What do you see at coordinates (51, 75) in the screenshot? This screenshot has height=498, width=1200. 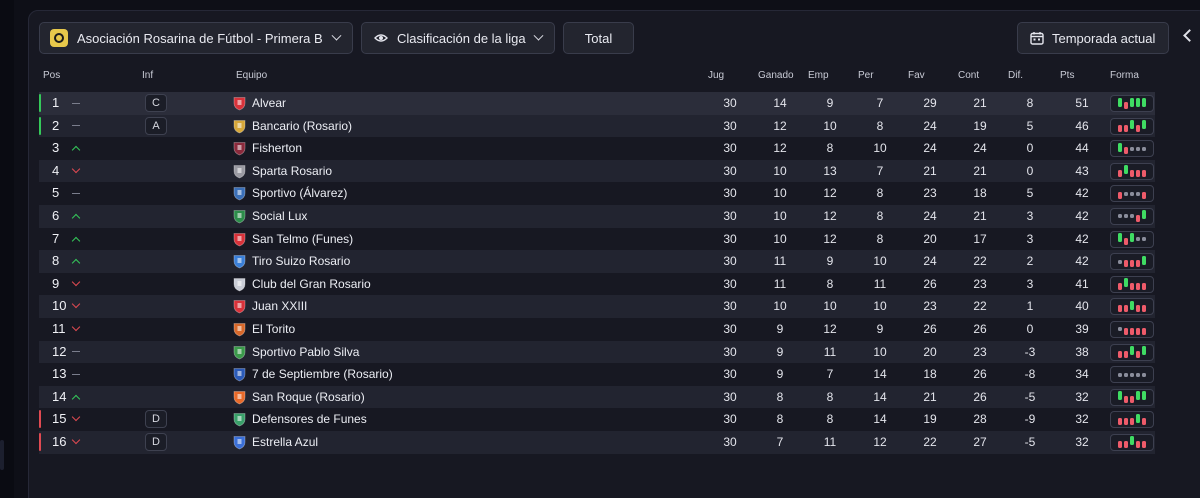 I see `header-pos: Pos` at bounding box center [51, 75].